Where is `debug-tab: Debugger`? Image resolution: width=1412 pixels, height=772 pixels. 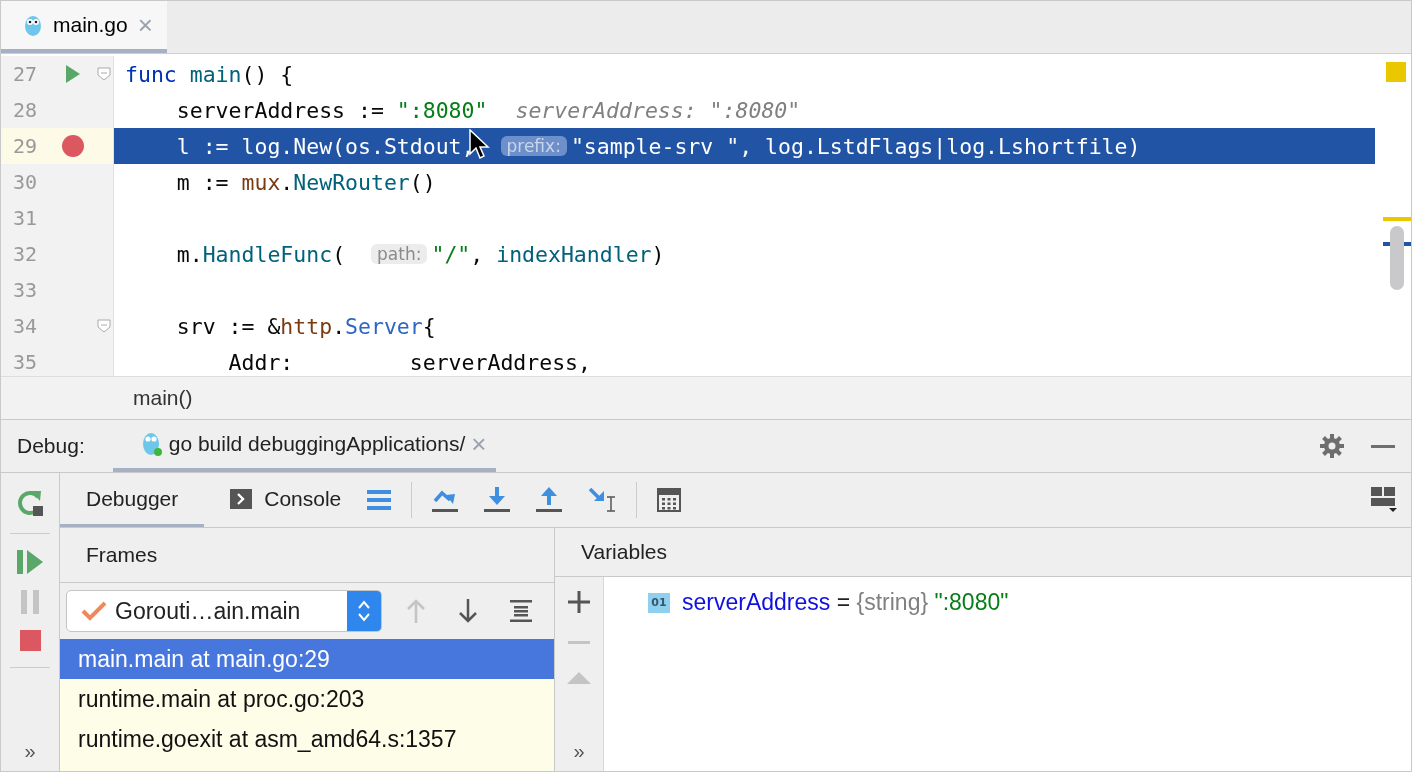
debug-tab: Debugger is located at coordinates (132, 500).